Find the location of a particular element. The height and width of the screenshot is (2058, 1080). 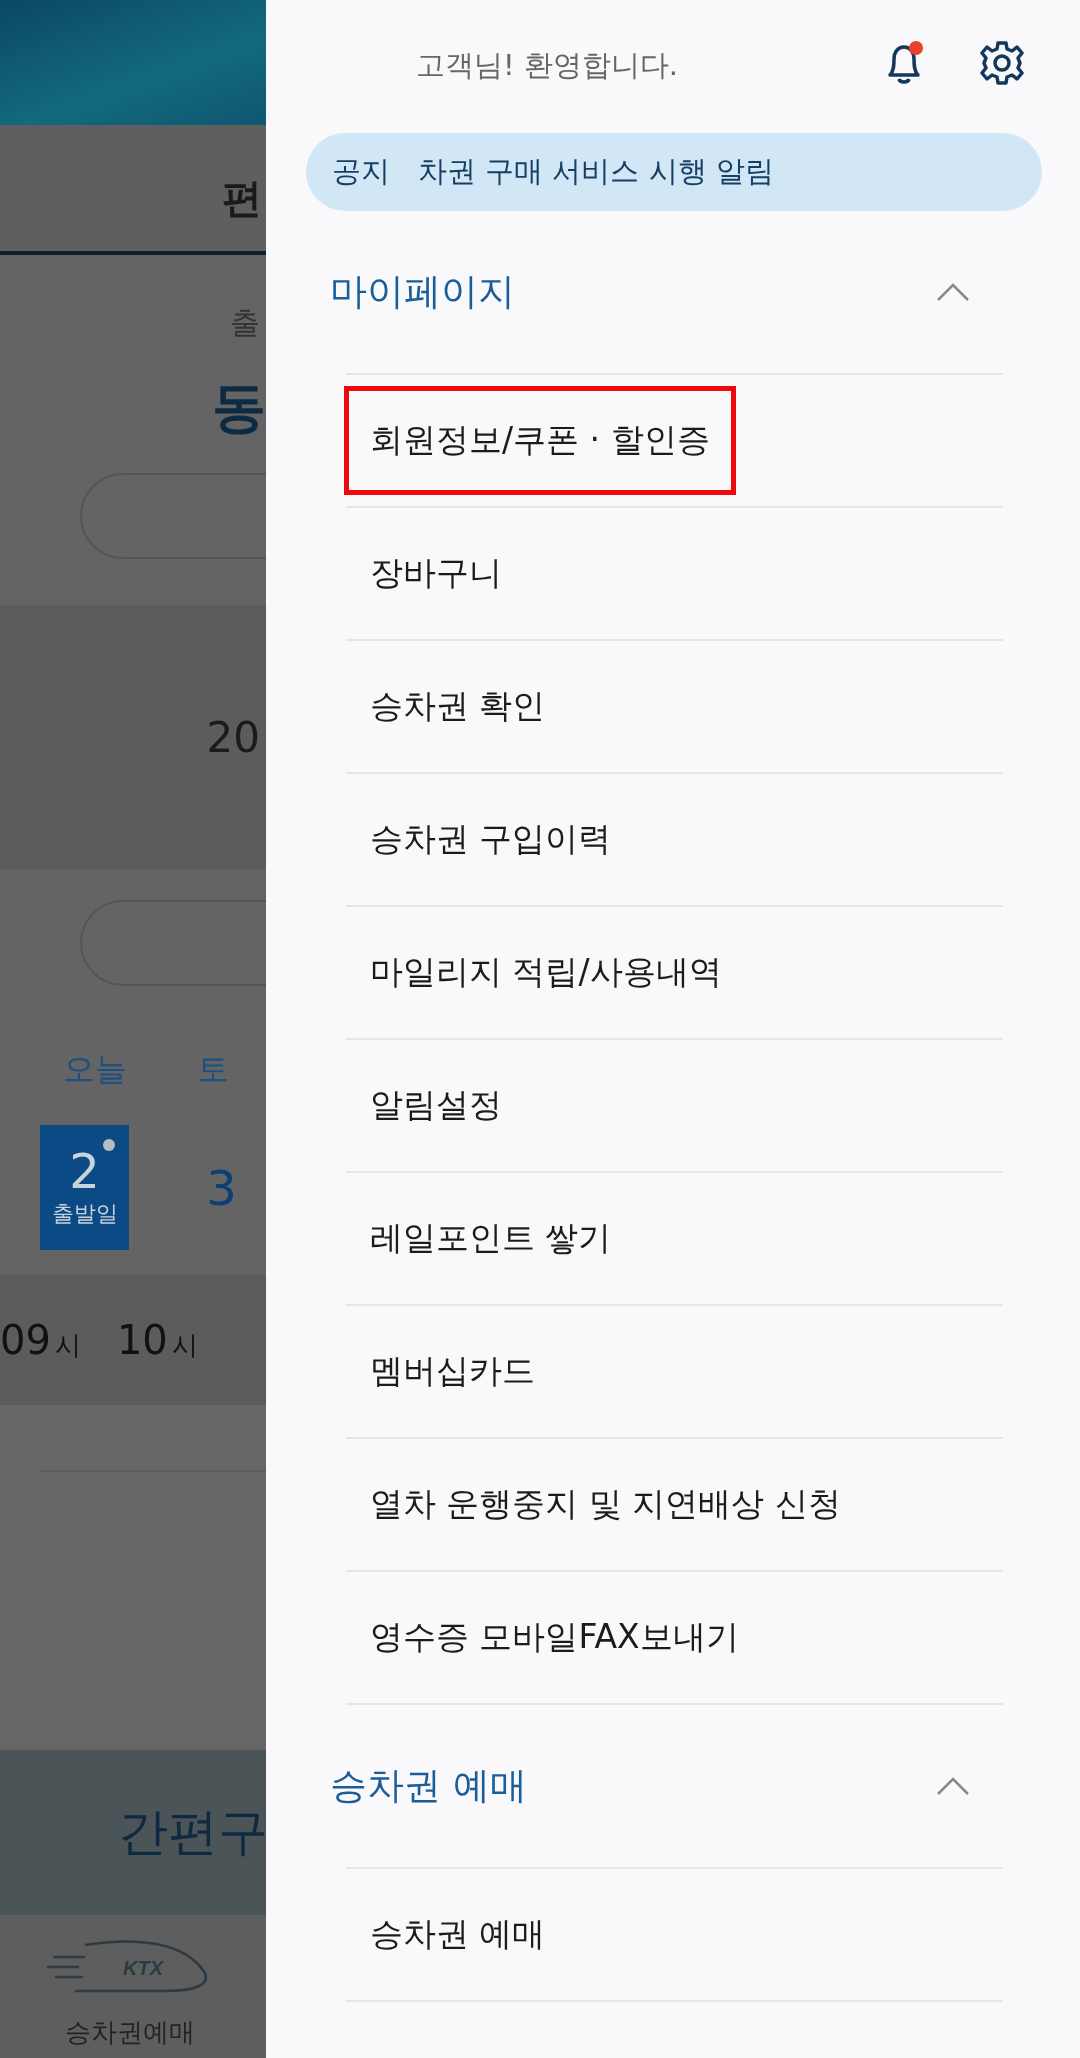

menu-item: 승차권 확인 is located at coordinates (458, 706).